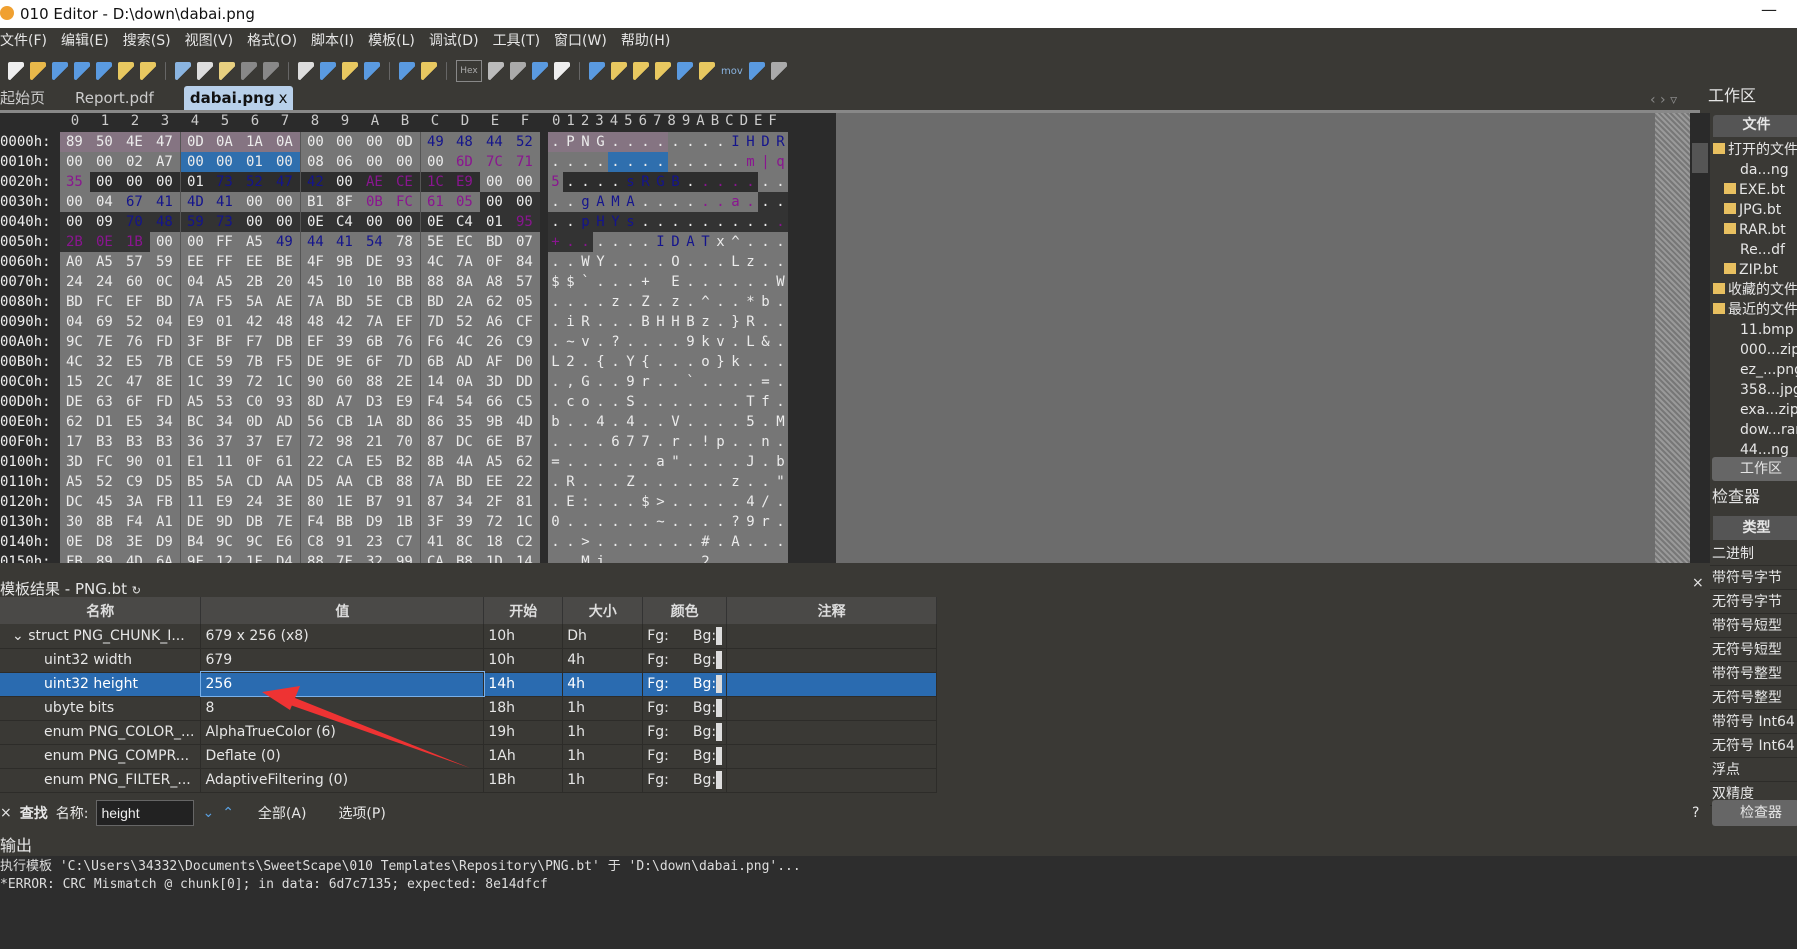  I want to click on ascii-char: m, so click(750, 162).